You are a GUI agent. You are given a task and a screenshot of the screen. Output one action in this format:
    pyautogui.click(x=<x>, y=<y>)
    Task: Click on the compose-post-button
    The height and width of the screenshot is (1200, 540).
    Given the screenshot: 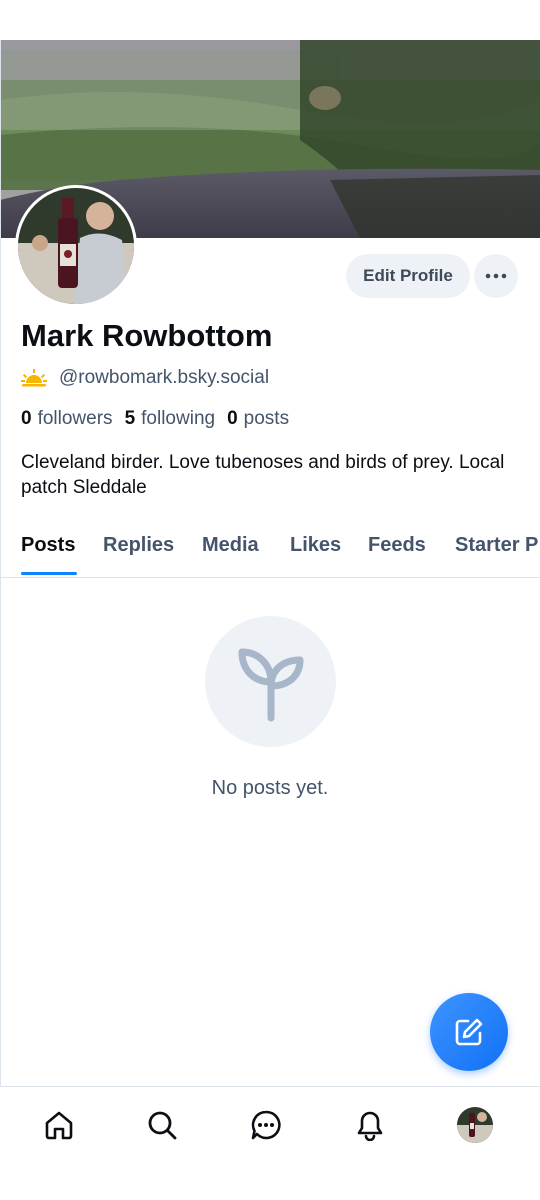 What is the action you would take?
    pyautogui.click(x=469, y=1032)
    